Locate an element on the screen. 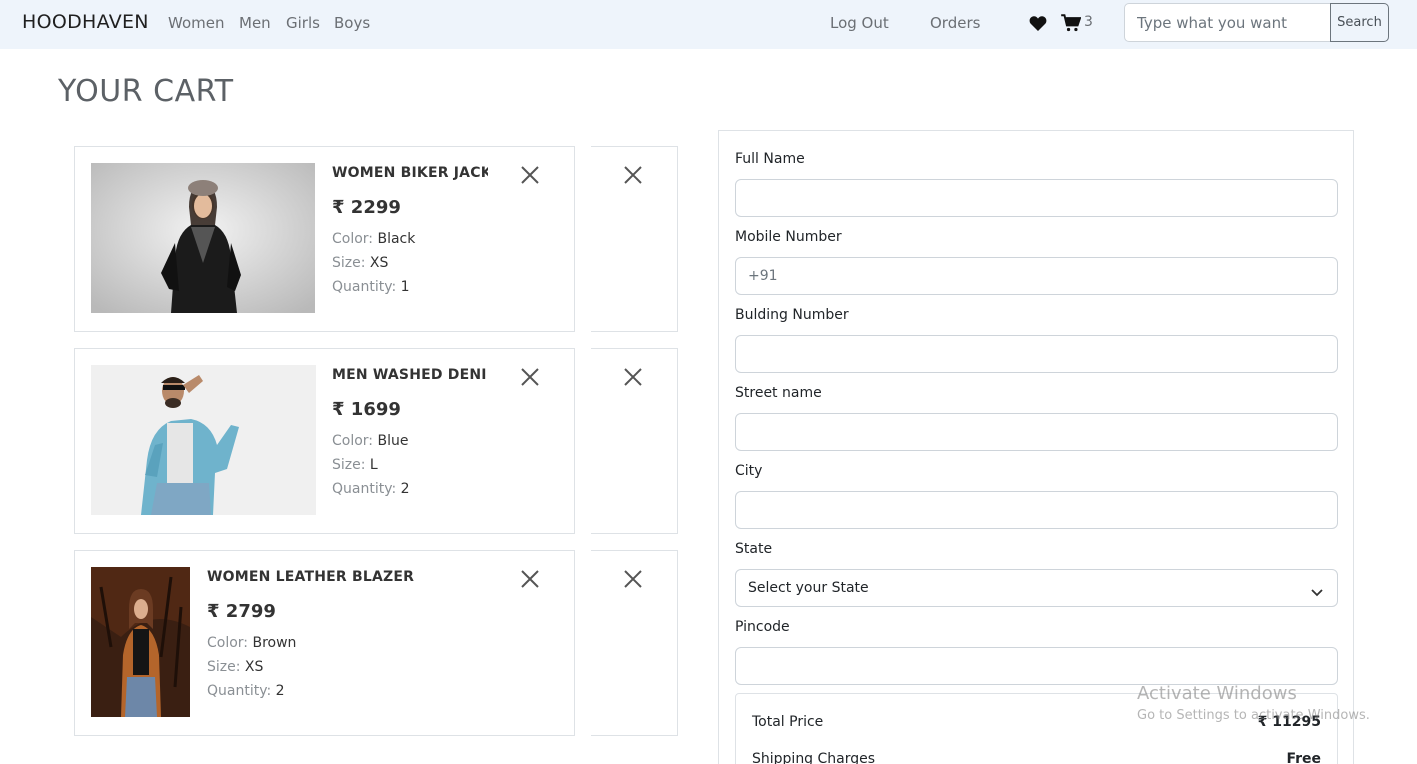  nav-link-men: Men is located at coordinates (255, 23).